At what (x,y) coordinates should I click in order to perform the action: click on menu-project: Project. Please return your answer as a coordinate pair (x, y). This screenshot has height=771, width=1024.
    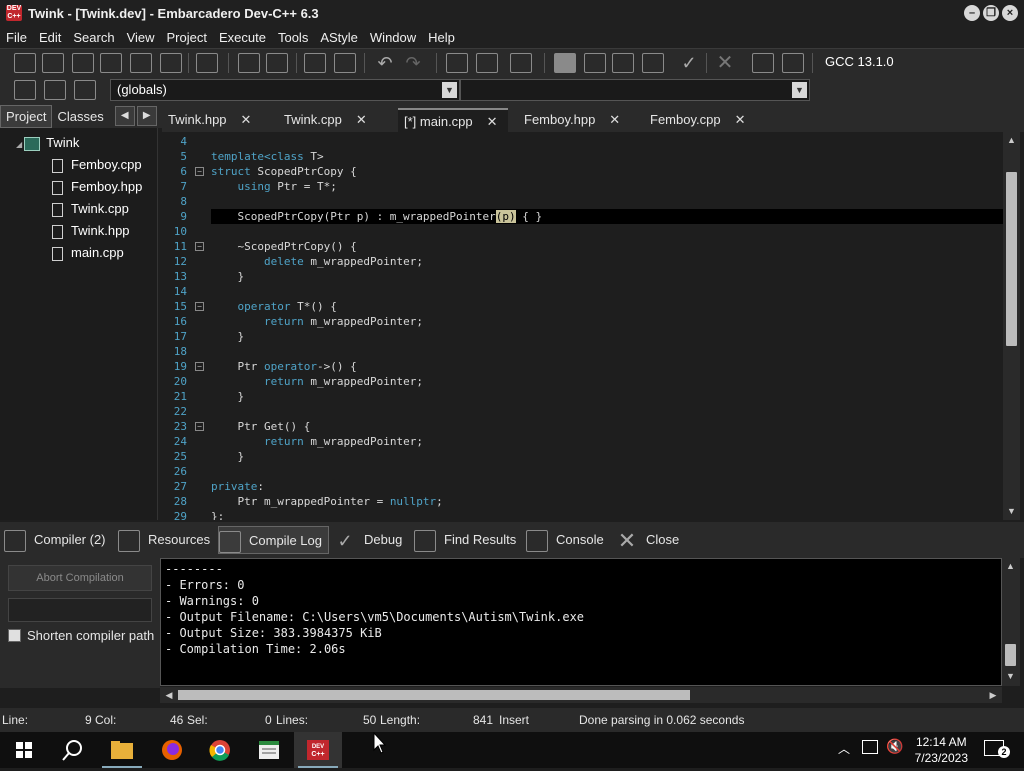
    Looking at the image, I should click on (187, 37).